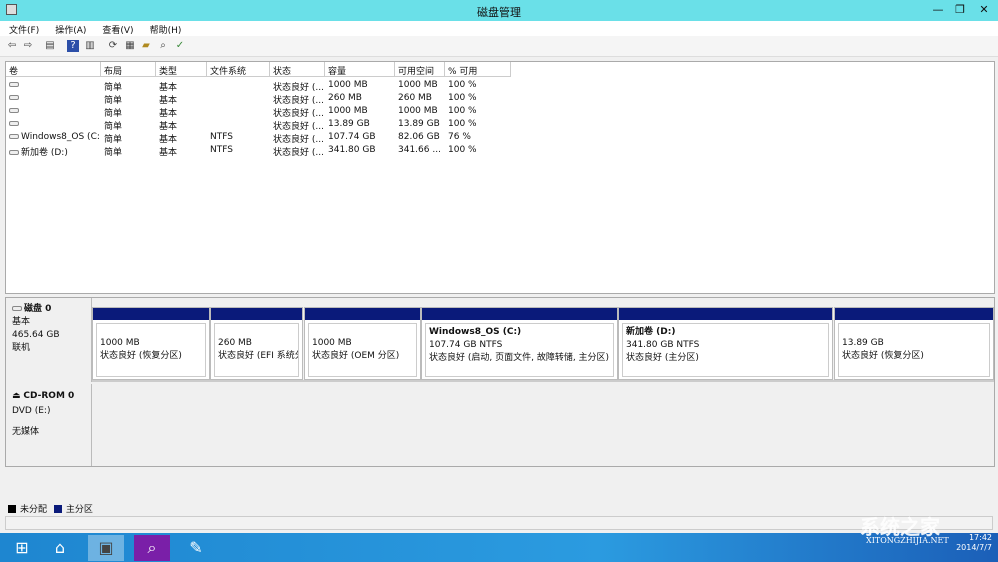  Describe the element at coordinates (116, 28) in the screenshot. I see `menu-view: 查看(V)` at that location.